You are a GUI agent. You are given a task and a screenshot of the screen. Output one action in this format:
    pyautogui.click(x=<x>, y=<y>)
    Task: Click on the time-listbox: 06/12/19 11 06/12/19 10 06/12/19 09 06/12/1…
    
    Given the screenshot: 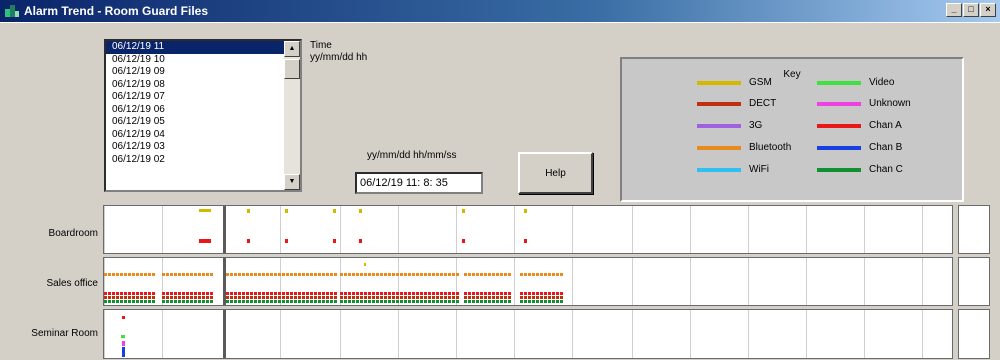 What is the action you would take?
    pyautogui.click(x=203, y=115)
    